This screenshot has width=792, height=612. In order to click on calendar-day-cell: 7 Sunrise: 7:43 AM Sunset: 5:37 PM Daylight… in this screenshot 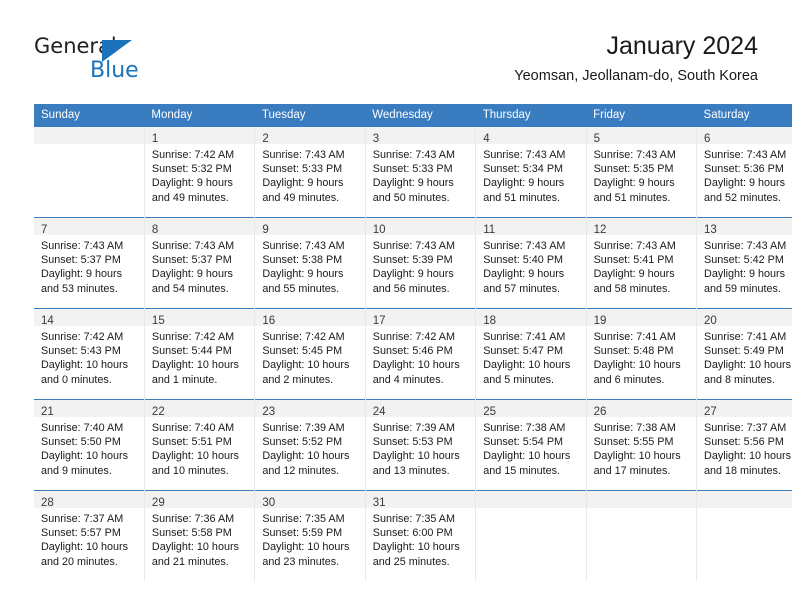, I will do `click(89, 263)`.